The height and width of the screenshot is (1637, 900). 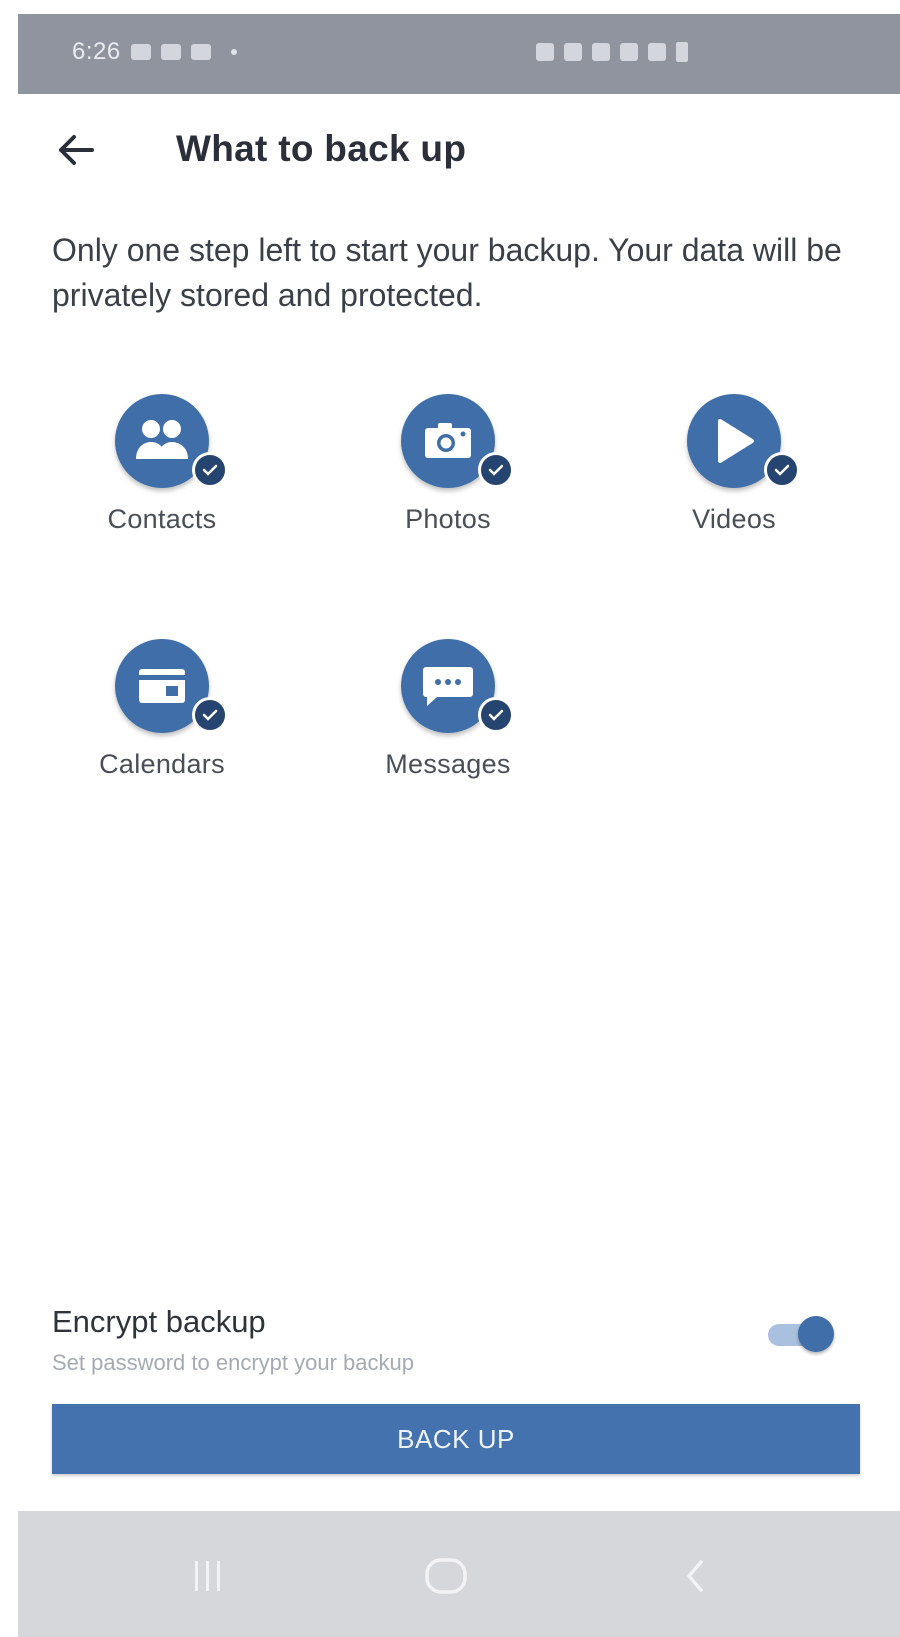 I want to click on page-title: What to back up, so click(x=321, y=148).